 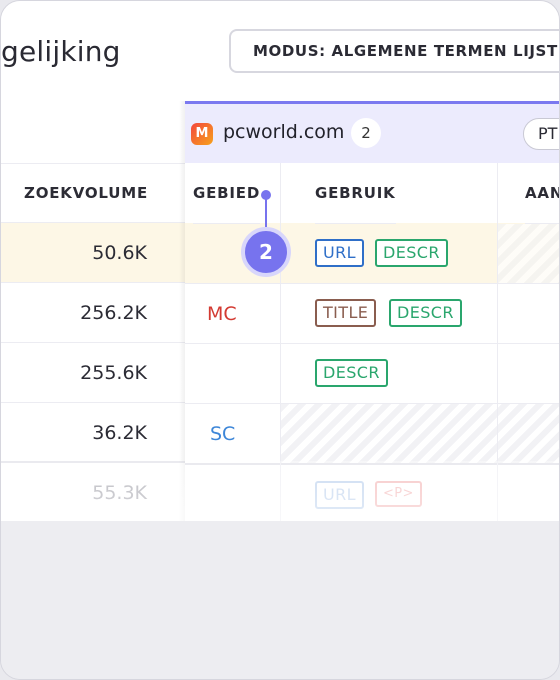 I want to click on site-header: M pcworld.com 2 PT, so click(x=372, y=132).